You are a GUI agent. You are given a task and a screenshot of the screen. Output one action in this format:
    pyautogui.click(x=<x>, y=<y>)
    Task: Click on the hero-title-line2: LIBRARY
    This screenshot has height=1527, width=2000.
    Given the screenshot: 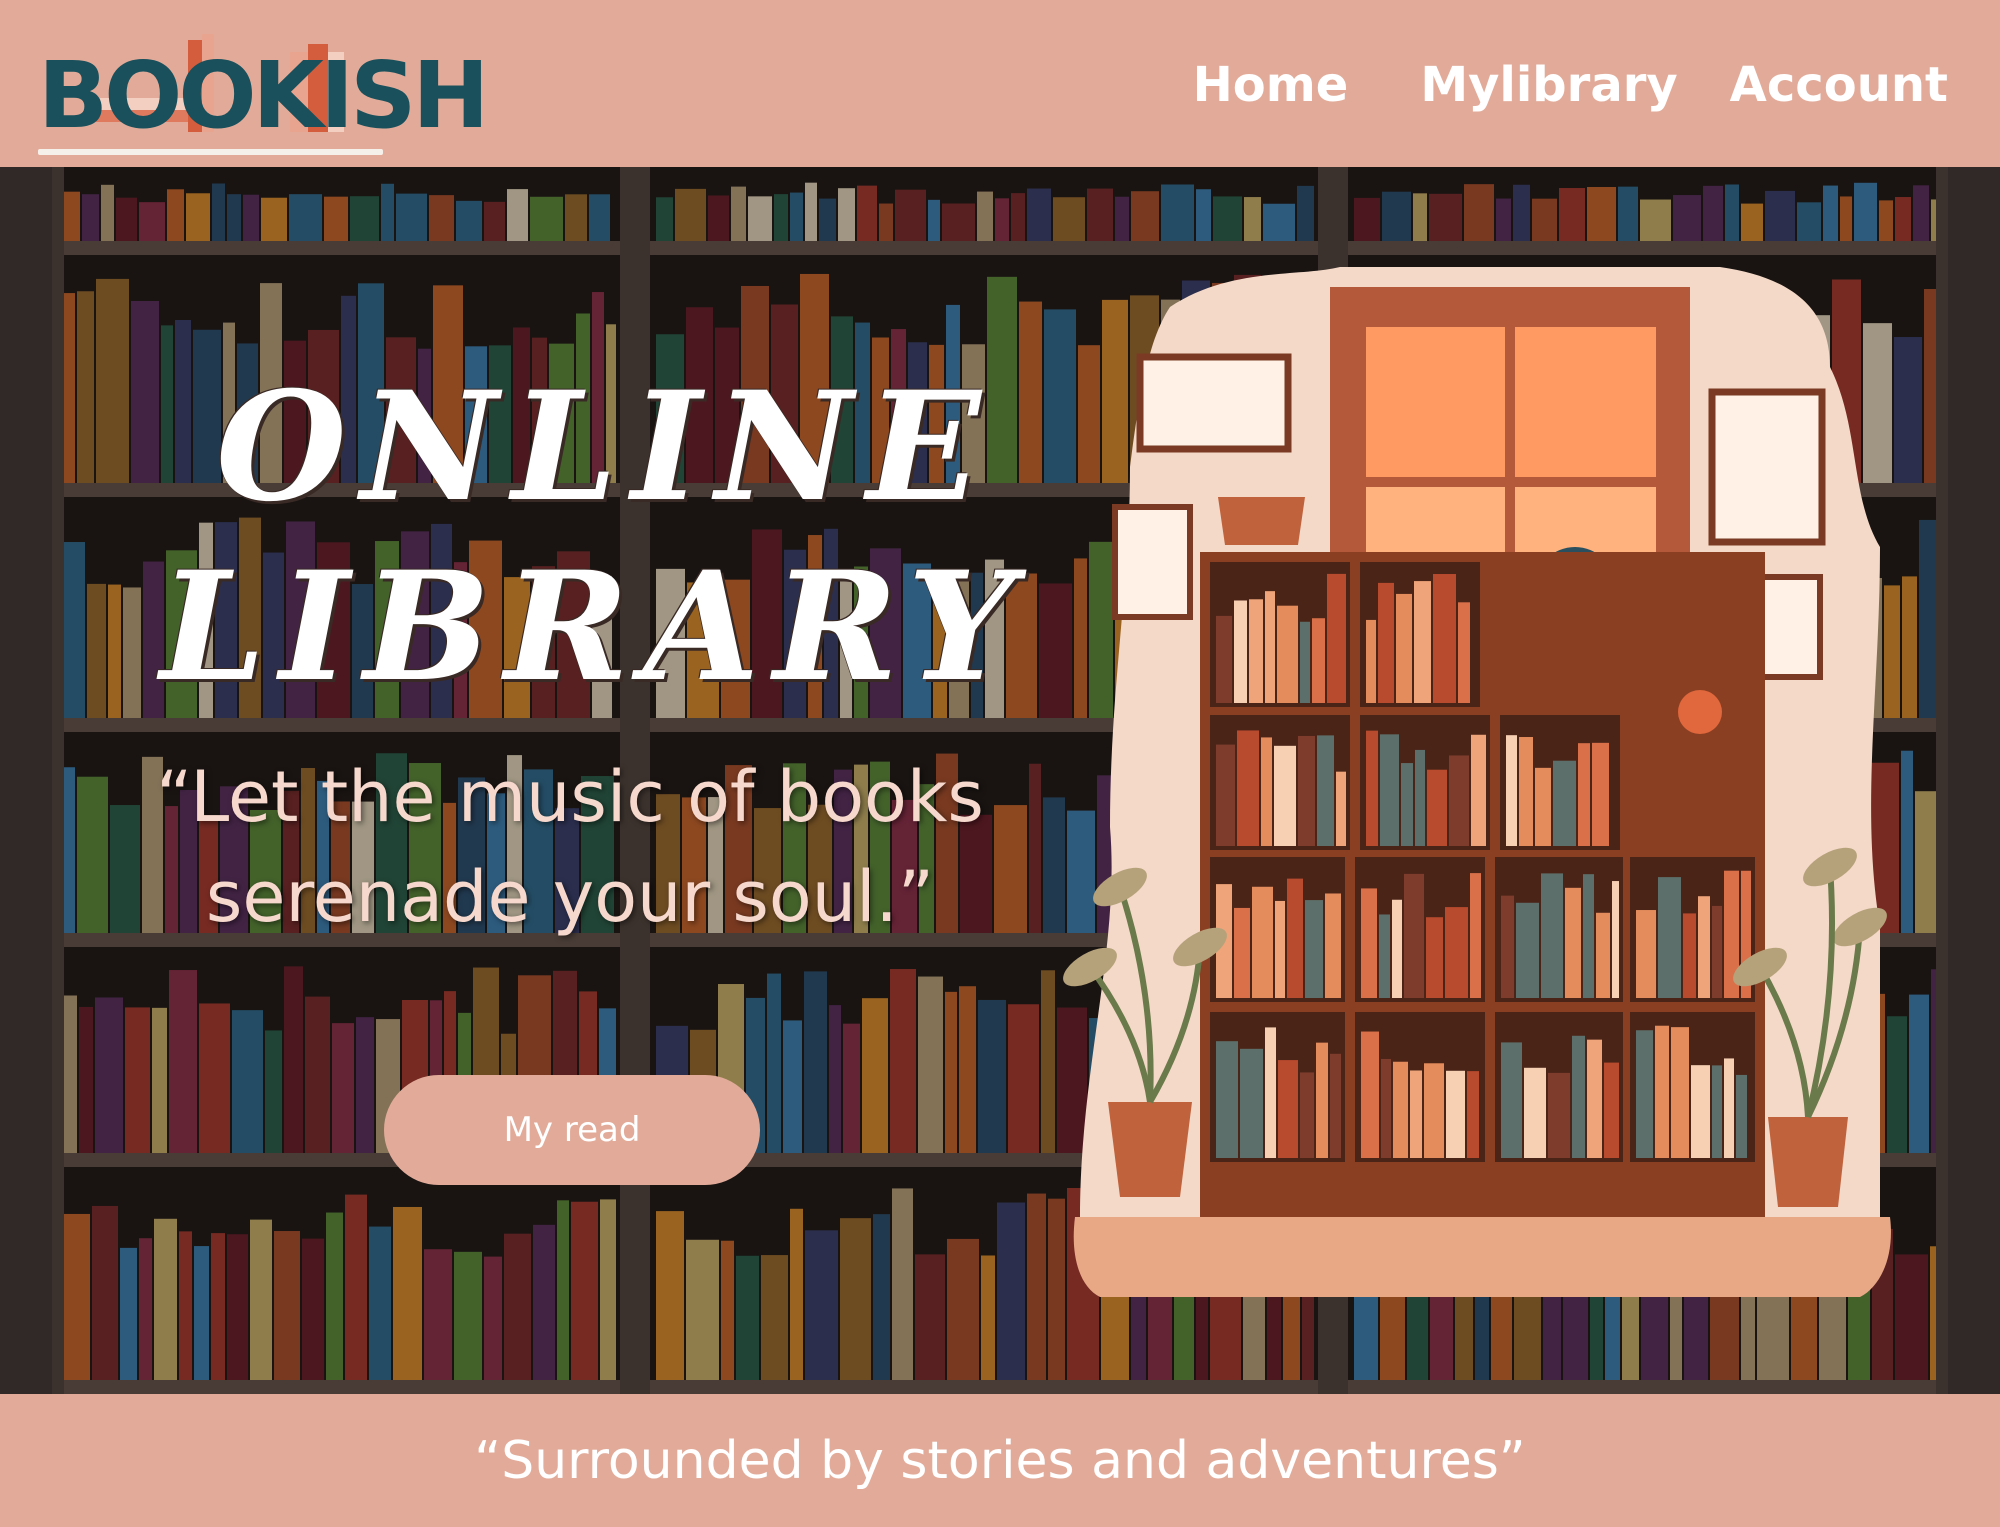 What is the action you would take?
    pyautogui.click(x=594, y=627)
    